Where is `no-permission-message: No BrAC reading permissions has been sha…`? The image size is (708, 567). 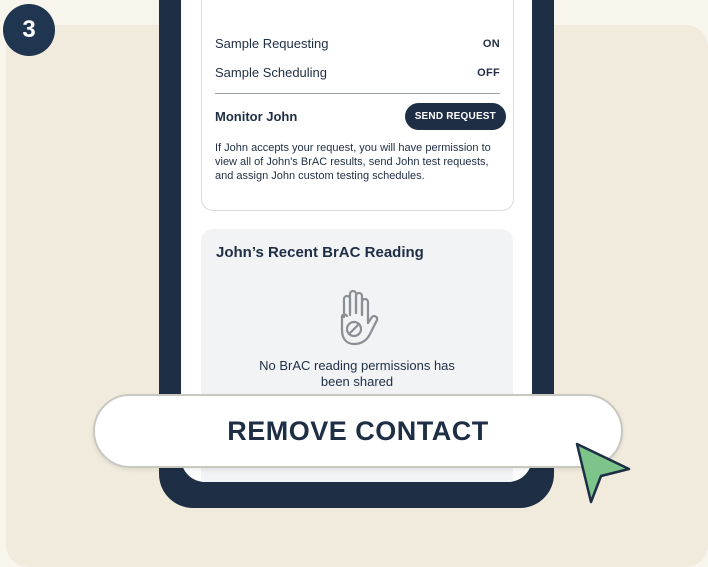
no-permission-message: No BrAC reading permissions has been sha… is located at coordinates (357, 374).